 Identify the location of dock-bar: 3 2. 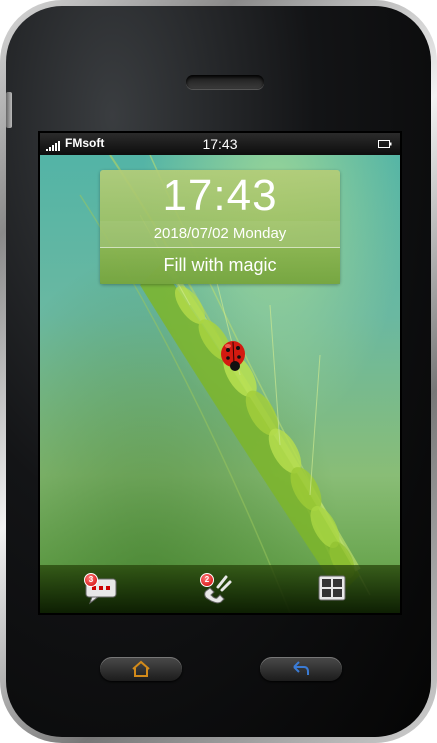
(220, 589).